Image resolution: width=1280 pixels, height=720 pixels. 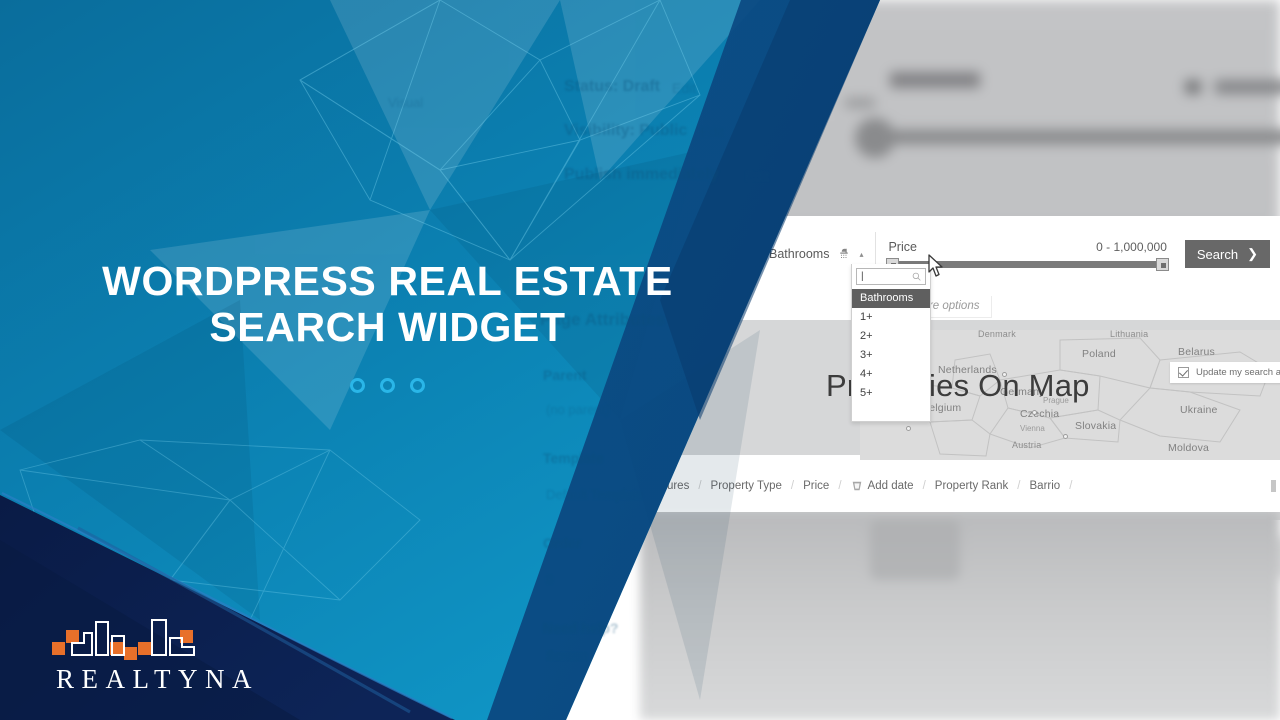 I want to click on blurred-icon-right, so click(x=1193, y=87).